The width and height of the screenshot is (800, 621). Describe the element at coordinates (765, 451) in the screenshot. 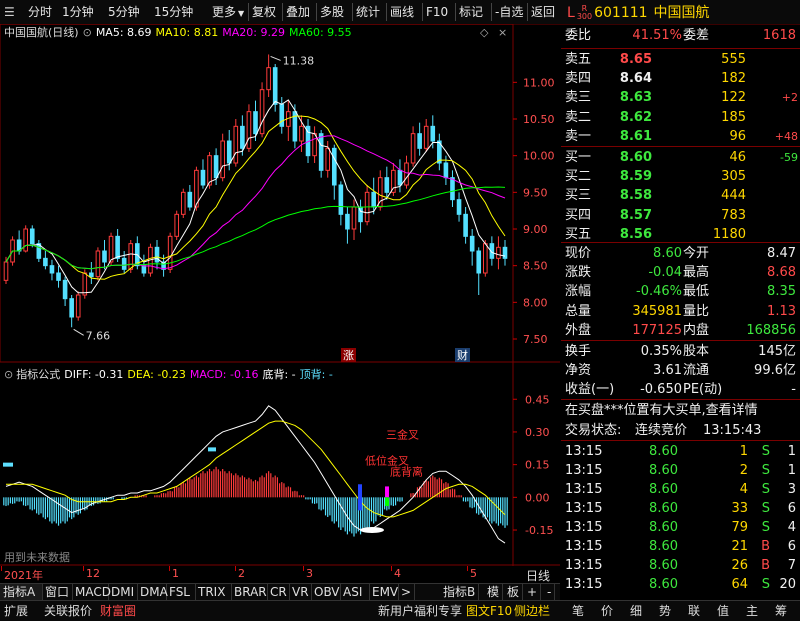

I see `tick-direction: S` at that location.